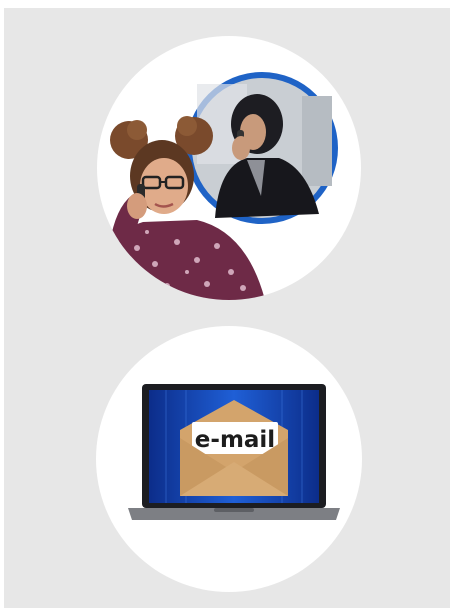 This screenshot has height=612, width=452. I want to click on laptop-email-illustration: e-mail, so click(234, 452).